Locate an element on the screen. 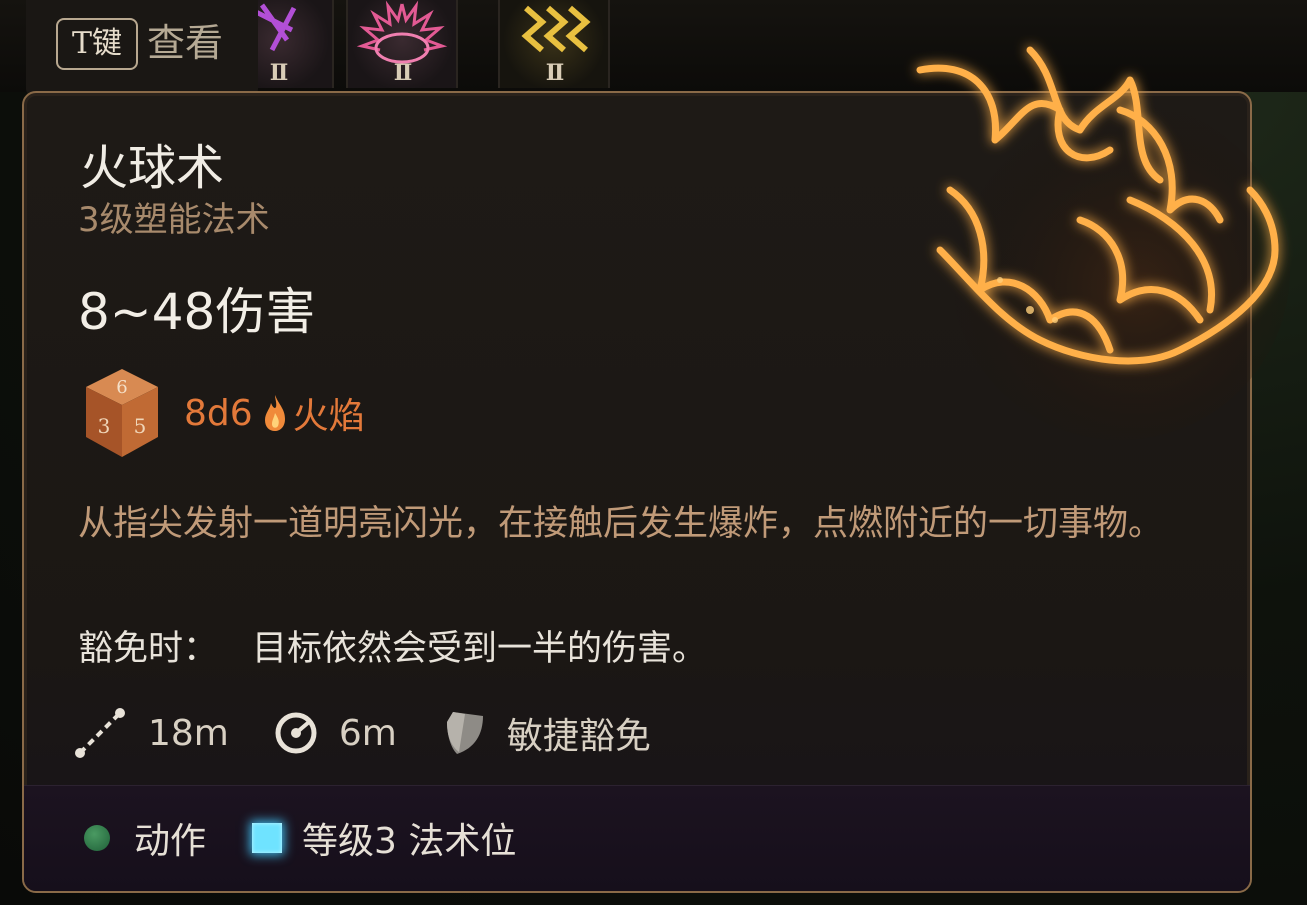 This screenshot has height=905, width=1307. spell-stats-row: 18m 6m 敏捷豁免 is located at coordinates (383, 733).